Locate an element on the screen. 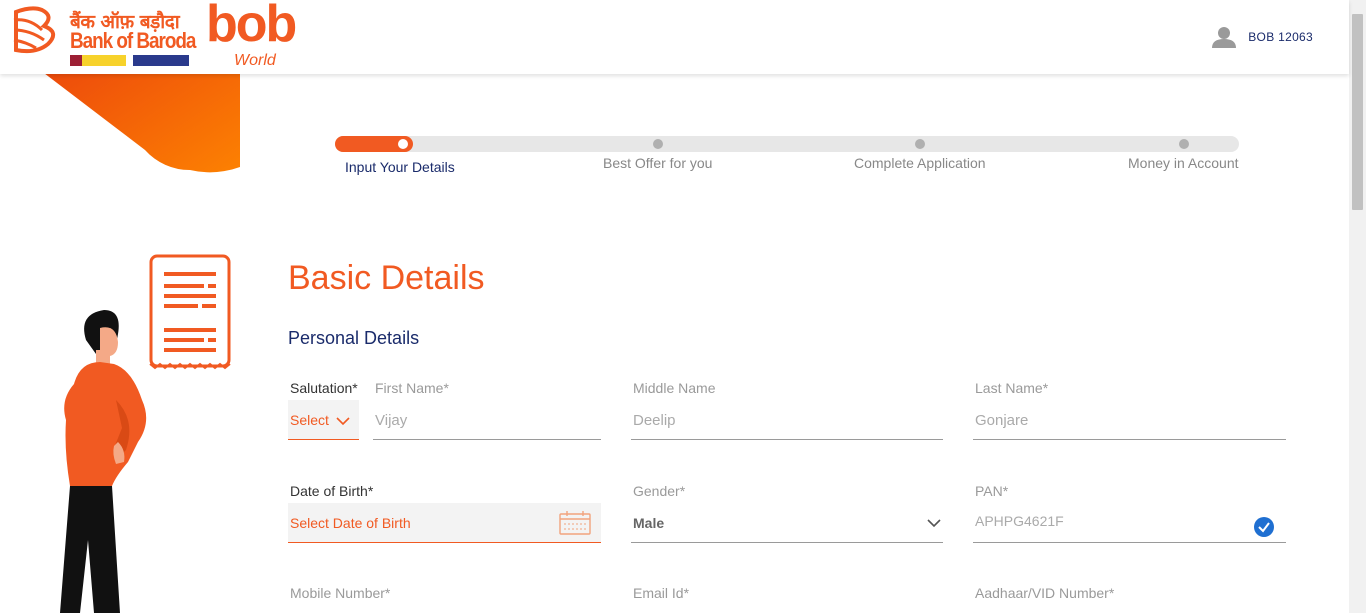 This screenshot has height=613, width=1366. stepper-track is located at coordinates (787, 144).